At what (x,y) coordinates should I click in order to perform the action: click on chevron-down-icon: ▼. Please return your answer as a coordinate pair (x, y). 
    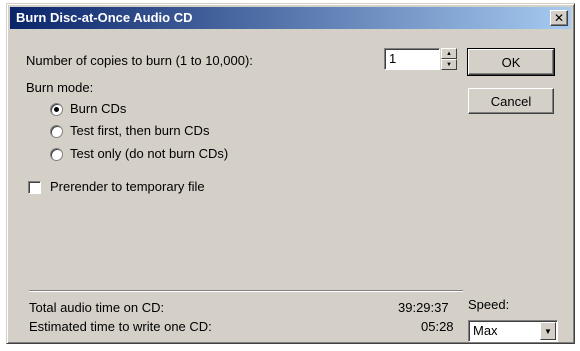
    Looking at the image, I should click on (548, 331).